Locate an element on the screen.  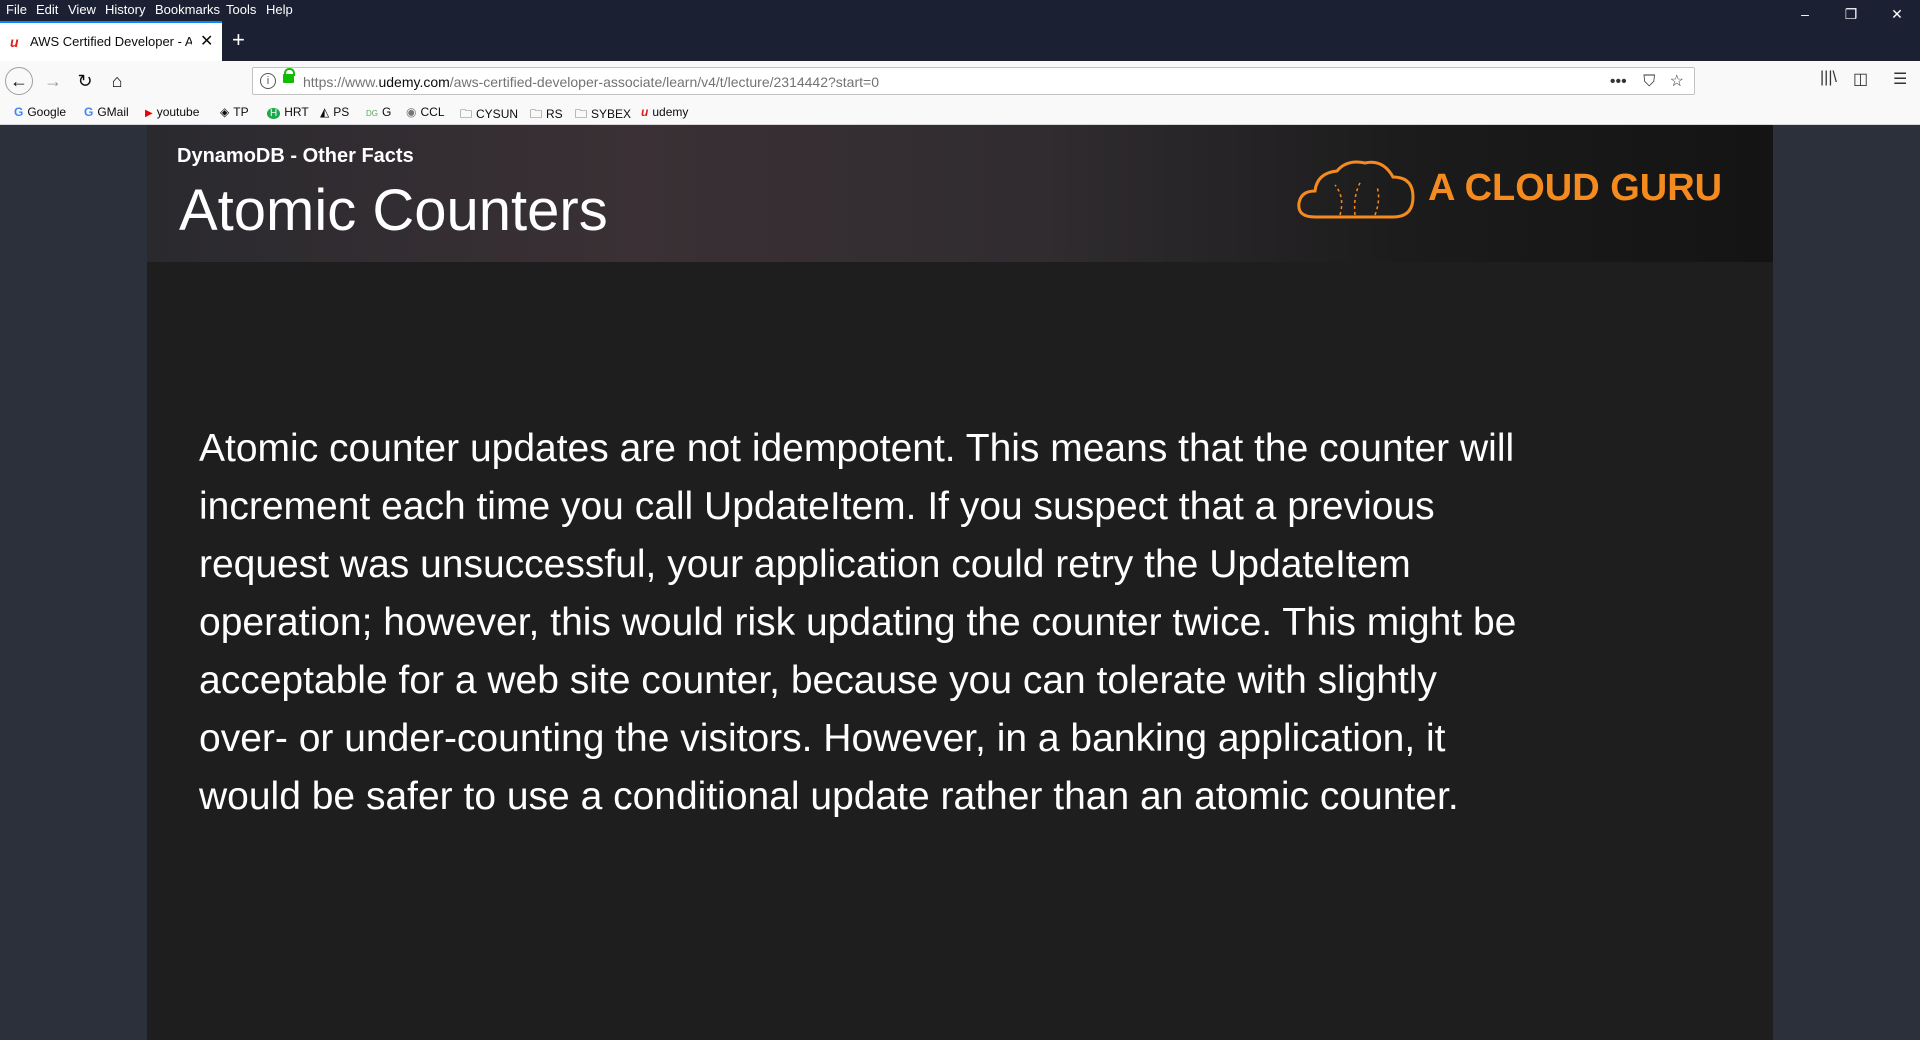
back-button: ← is located at coordinates (19, 81).